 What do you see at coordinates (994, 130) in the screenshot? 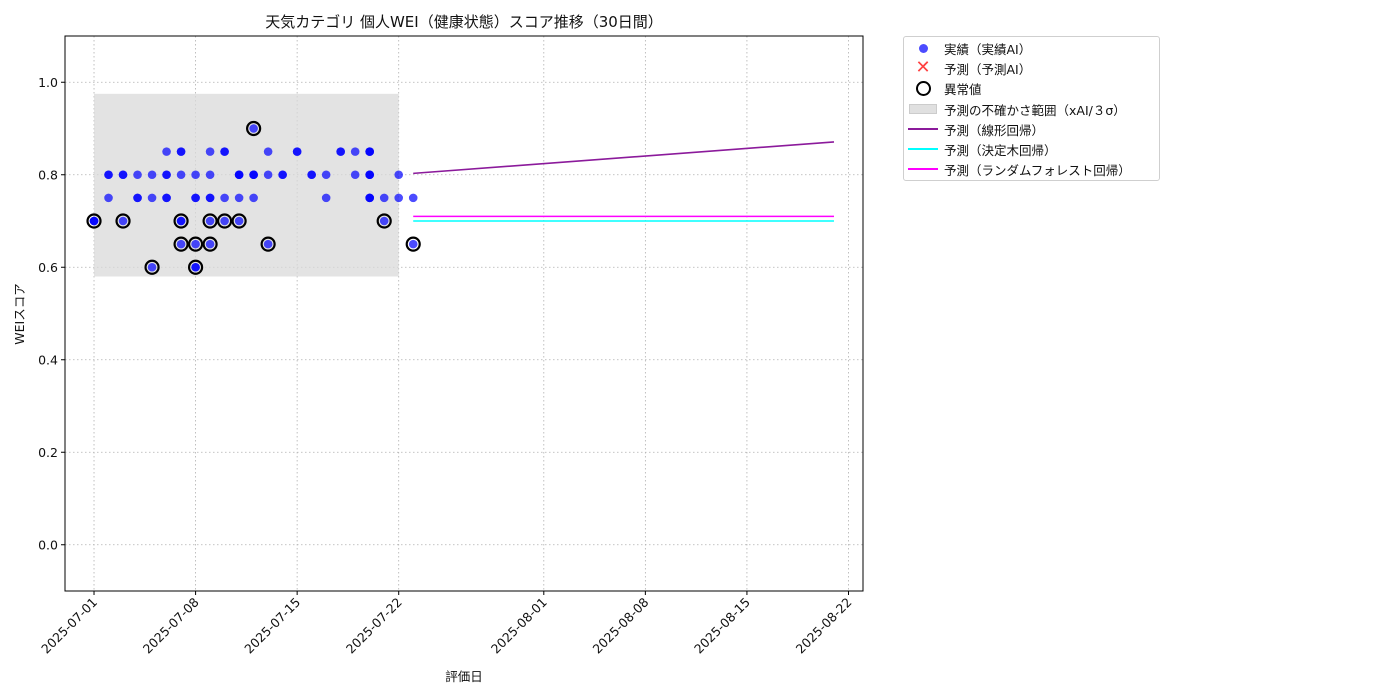
I see `legend-label: 予測（線形回帰）` at bounding box center [994, 130].